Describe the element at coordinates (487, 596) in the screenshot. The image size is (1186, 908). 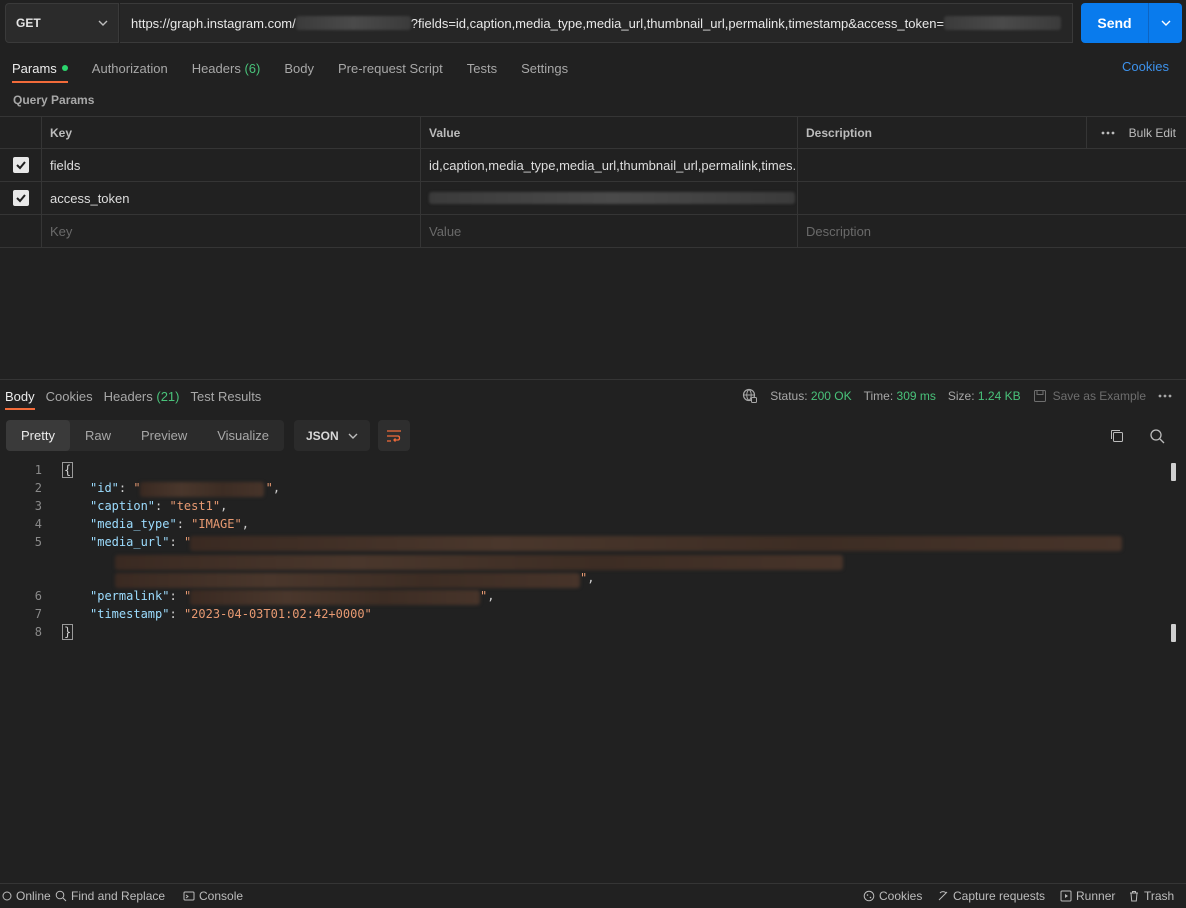
I see `code-line: ",` at that location.